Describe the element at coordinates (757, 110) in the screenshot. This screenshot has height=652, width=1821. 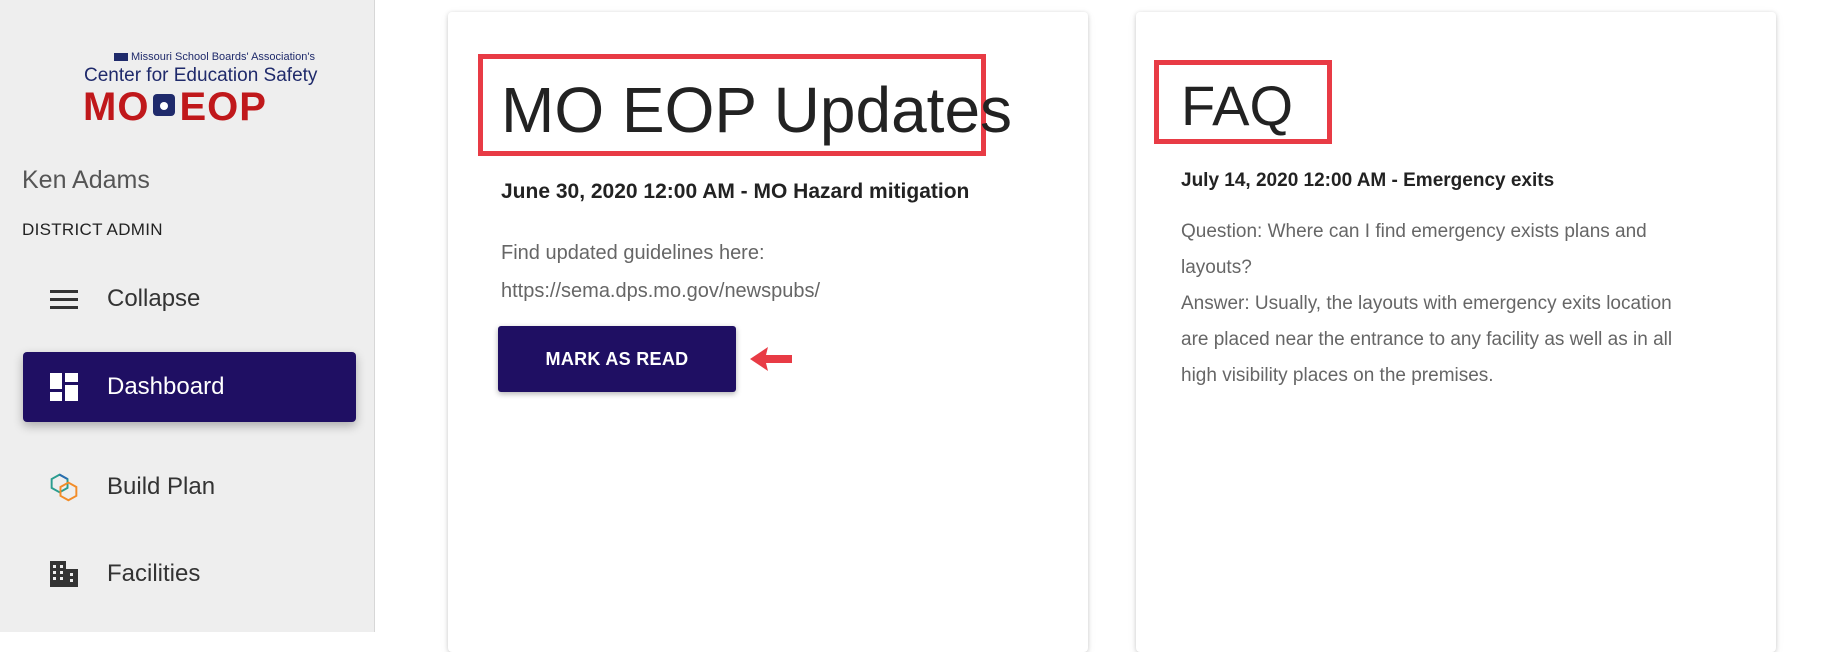
I see `card-title: MO EOP Updates` at that location.